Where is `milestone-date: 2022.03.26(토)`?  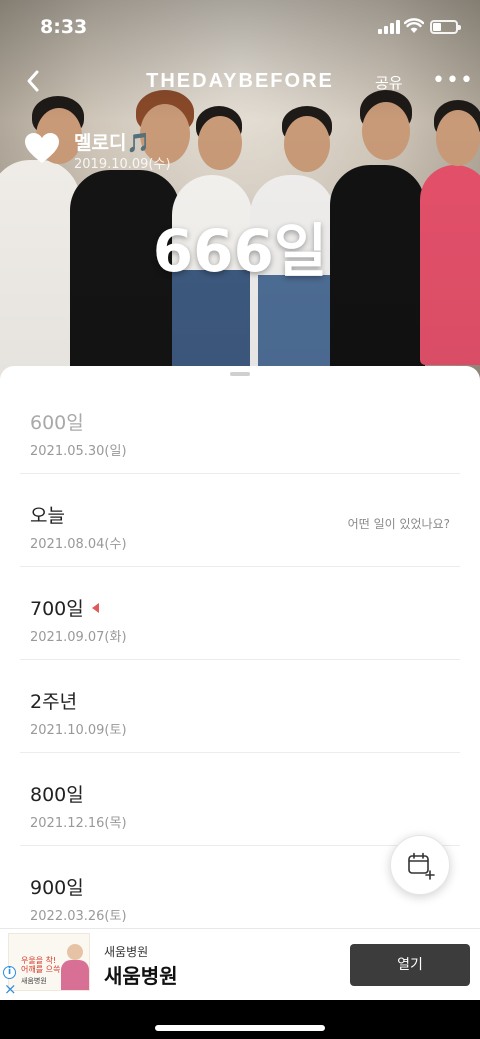
milestone-date: 2022.03.26(토) is located at coordinates (78, 916).